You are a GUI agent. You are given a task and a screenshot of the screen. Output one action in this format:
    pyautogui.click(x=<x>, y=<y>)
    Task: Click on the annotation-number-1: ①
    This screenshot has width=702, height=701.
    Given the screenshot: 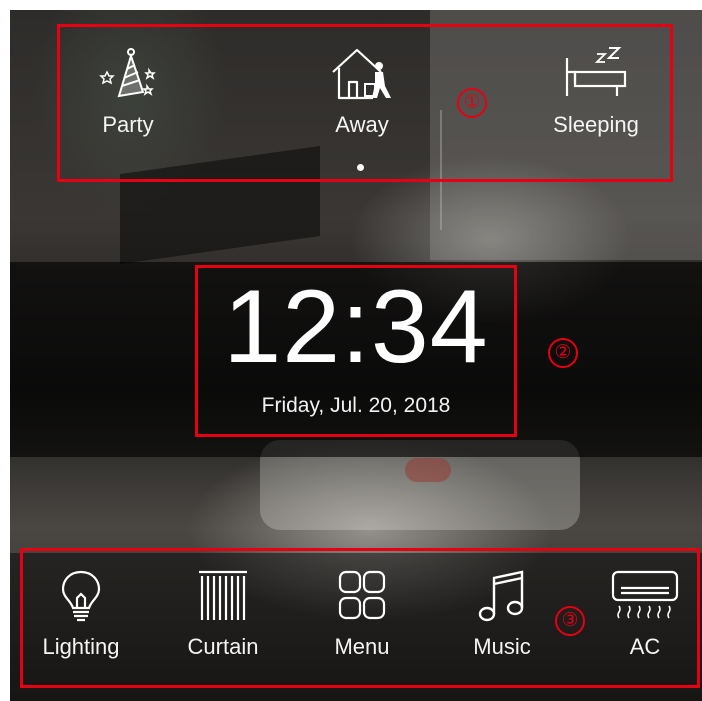 What is the action you would take?
    pyautogui.click(x=472, y=103)
    